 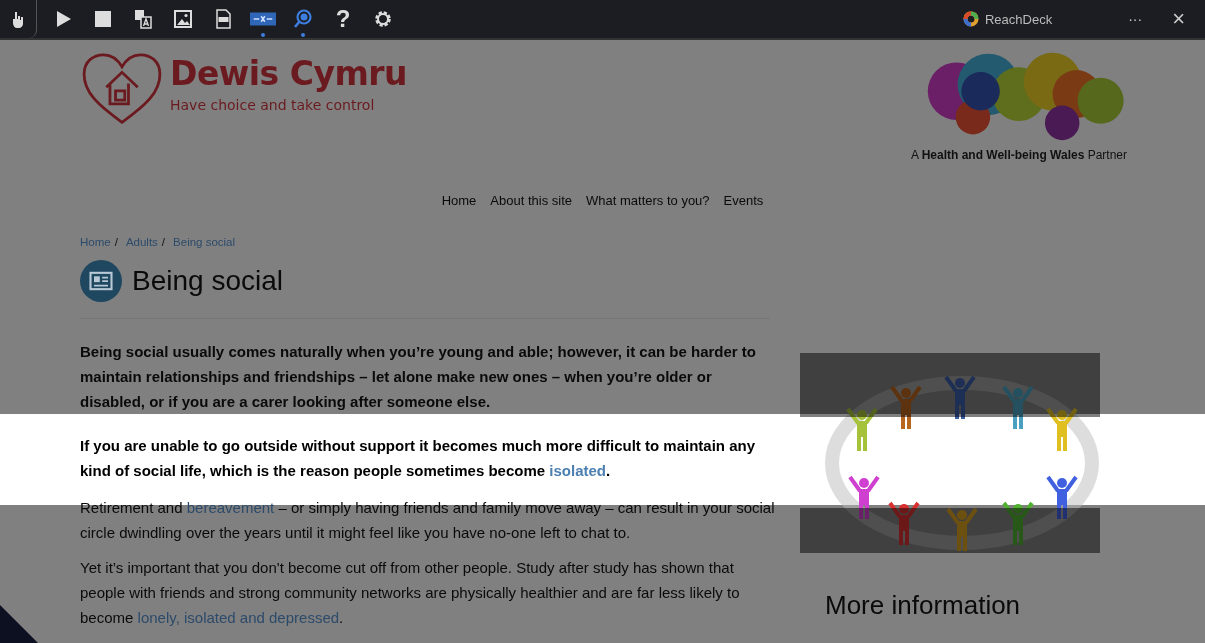 What do you see at coordinates (970, 19) in the screenshot?
I see `ring-logo-icon` at bounding box center [970, 19].